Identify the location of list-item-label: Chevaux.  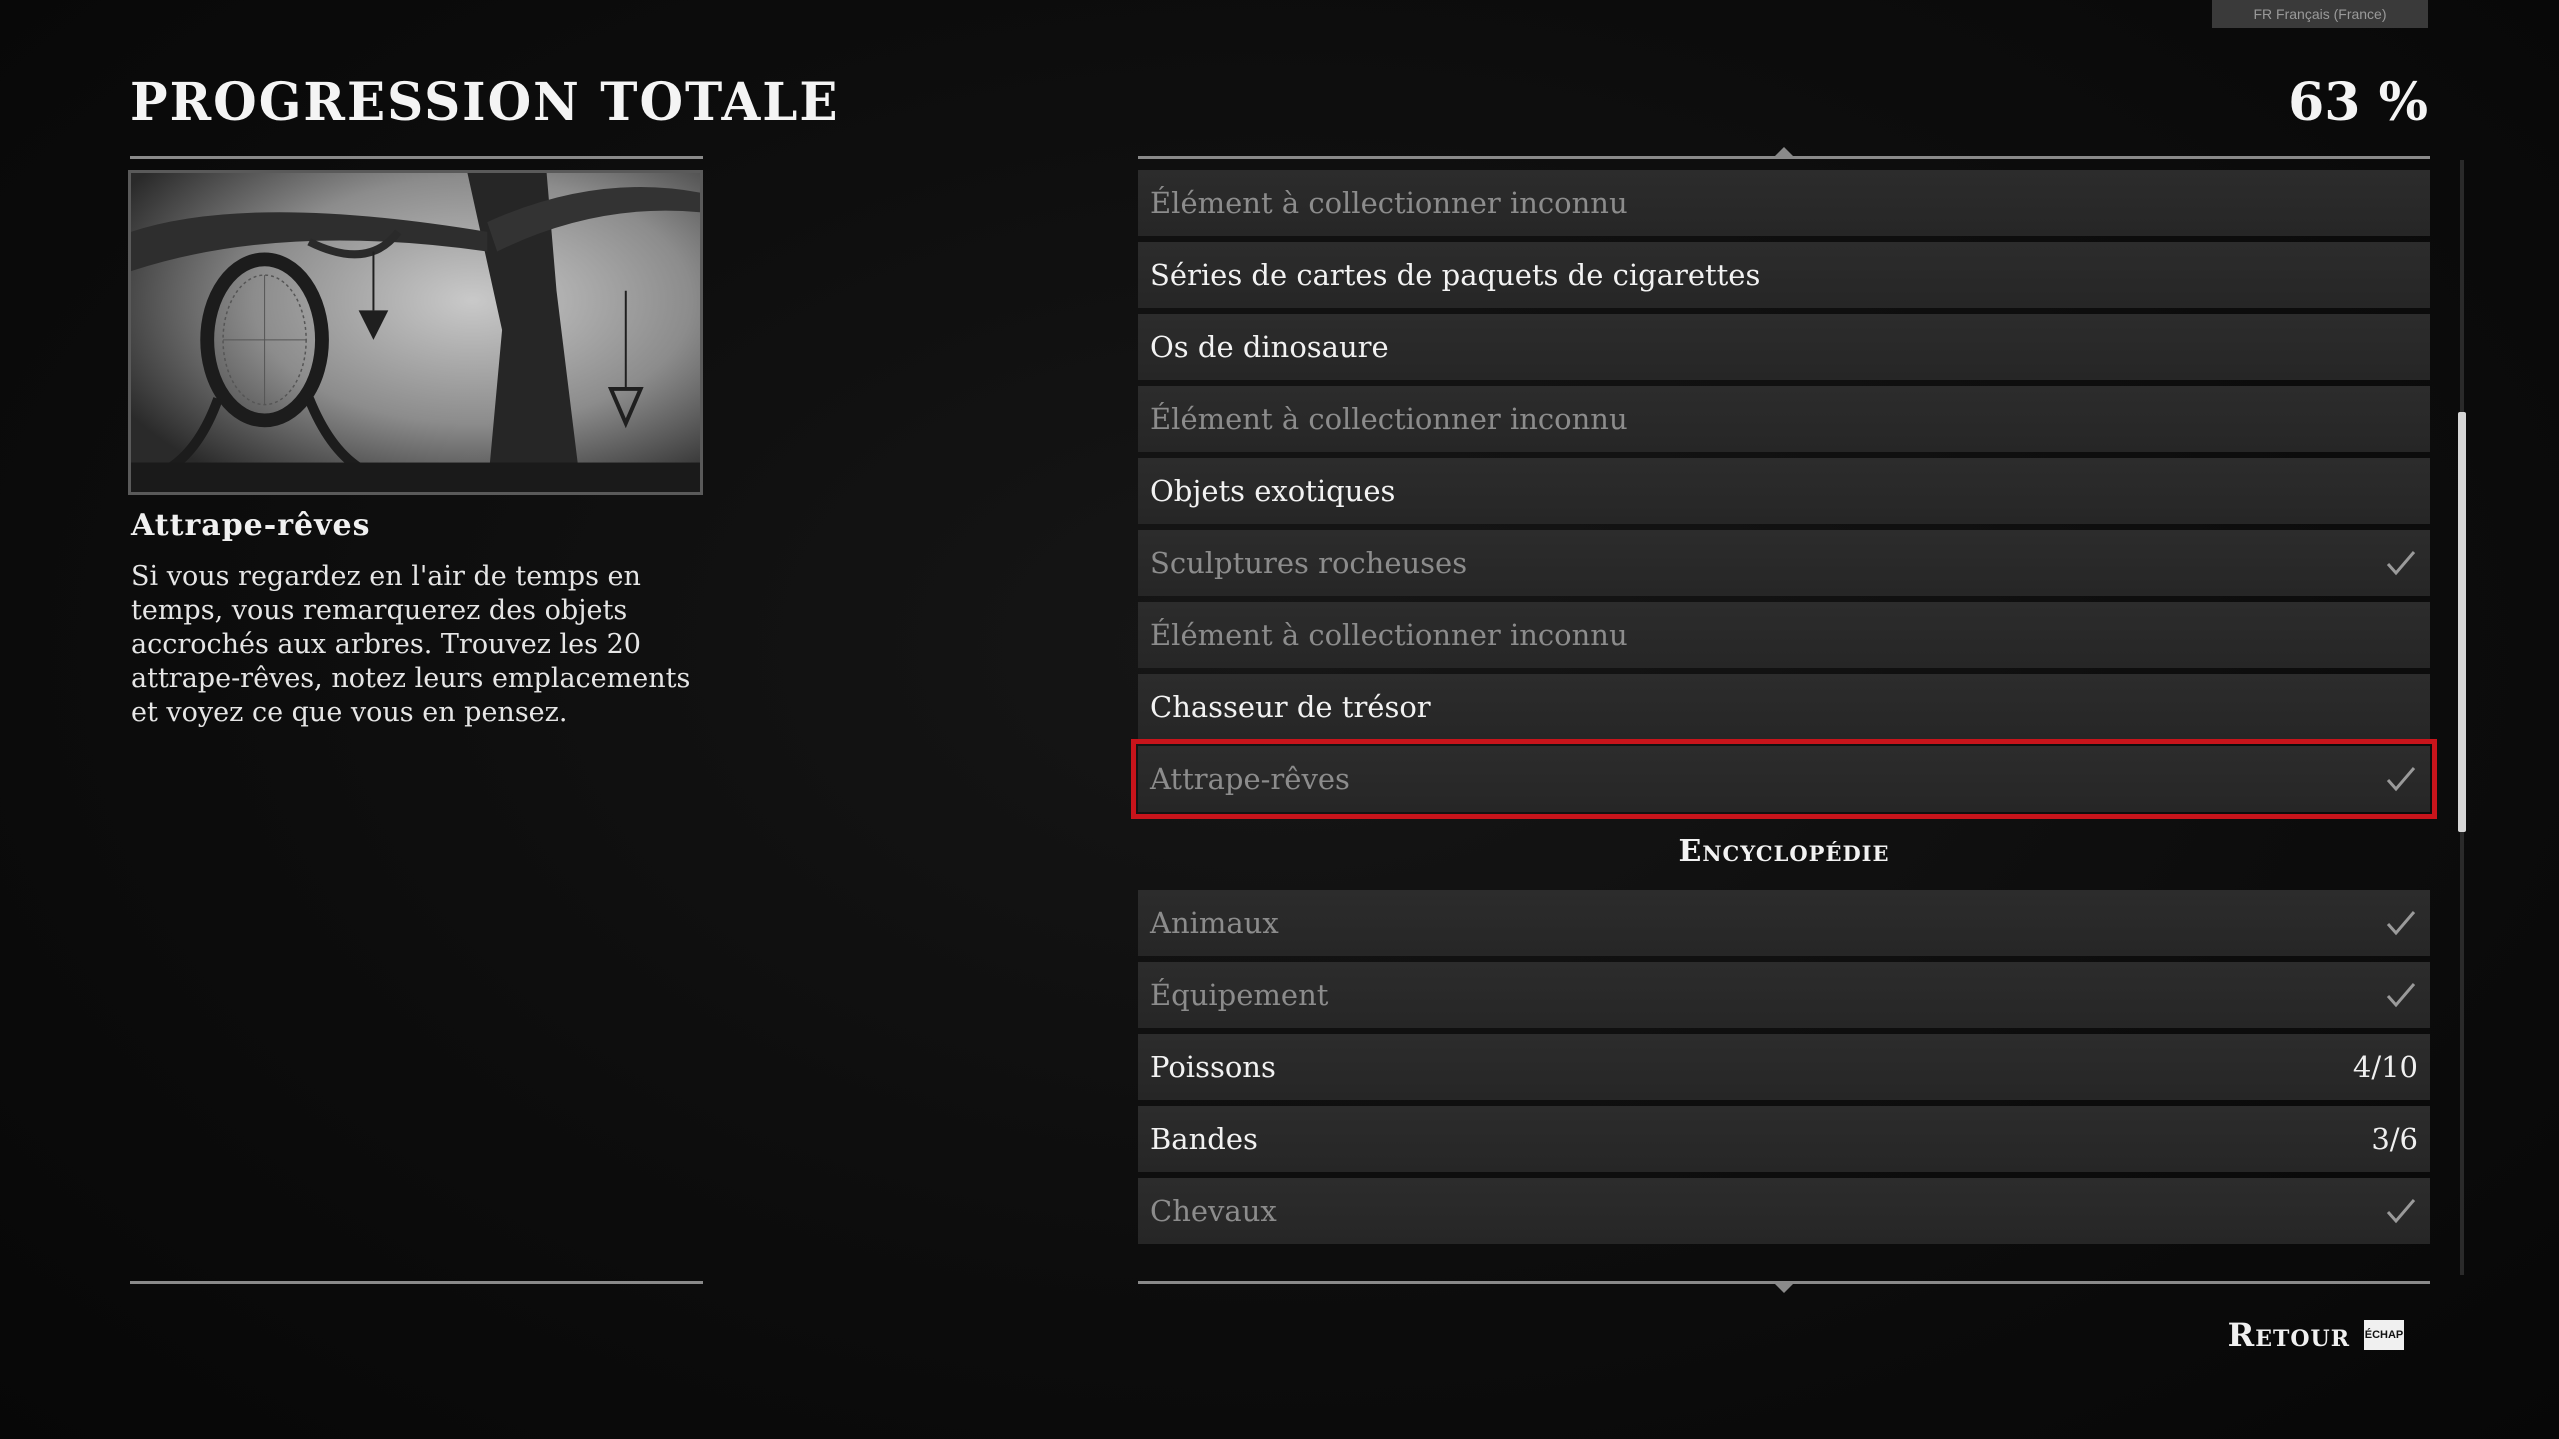
(1213, 1211).